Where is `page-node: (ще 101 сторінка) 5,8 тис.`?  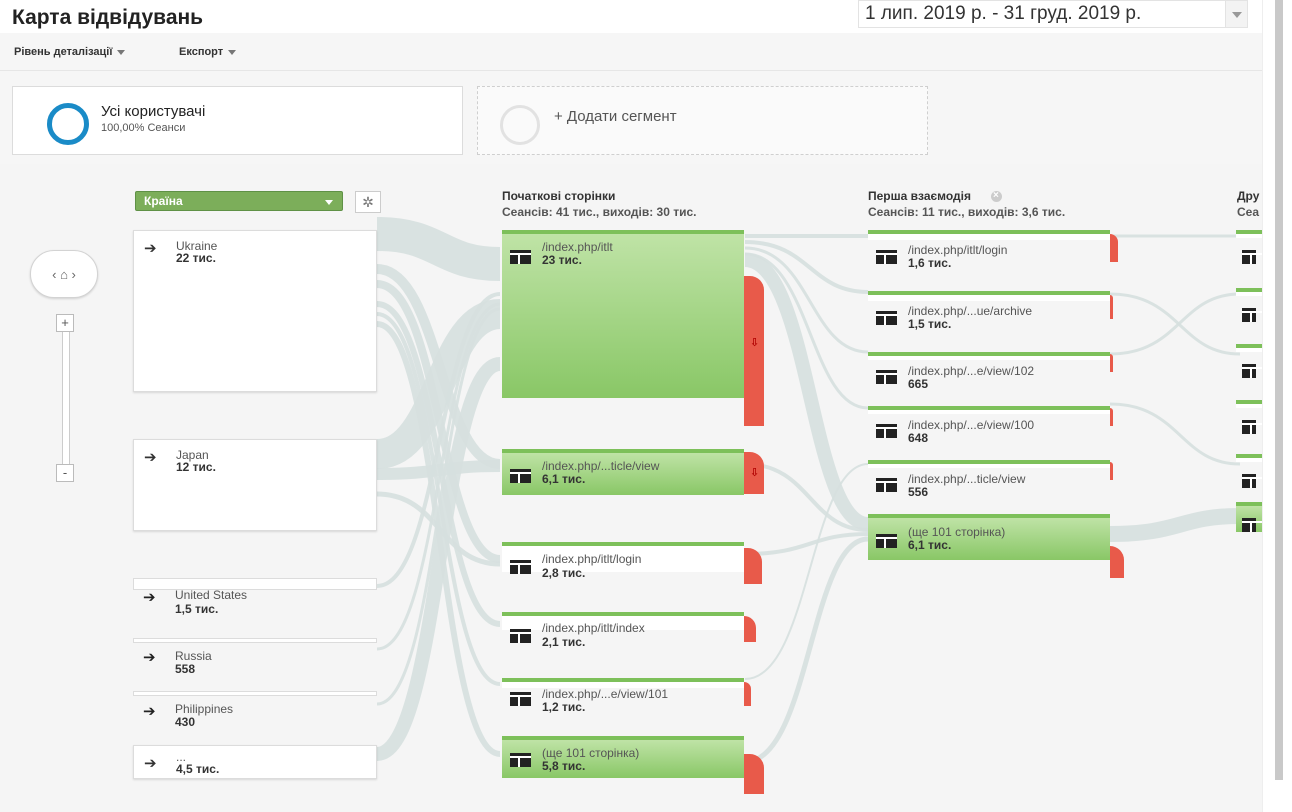
page-node: (ще 101 сторінка) 5,8 тис. is located at coordinates (623, 757).